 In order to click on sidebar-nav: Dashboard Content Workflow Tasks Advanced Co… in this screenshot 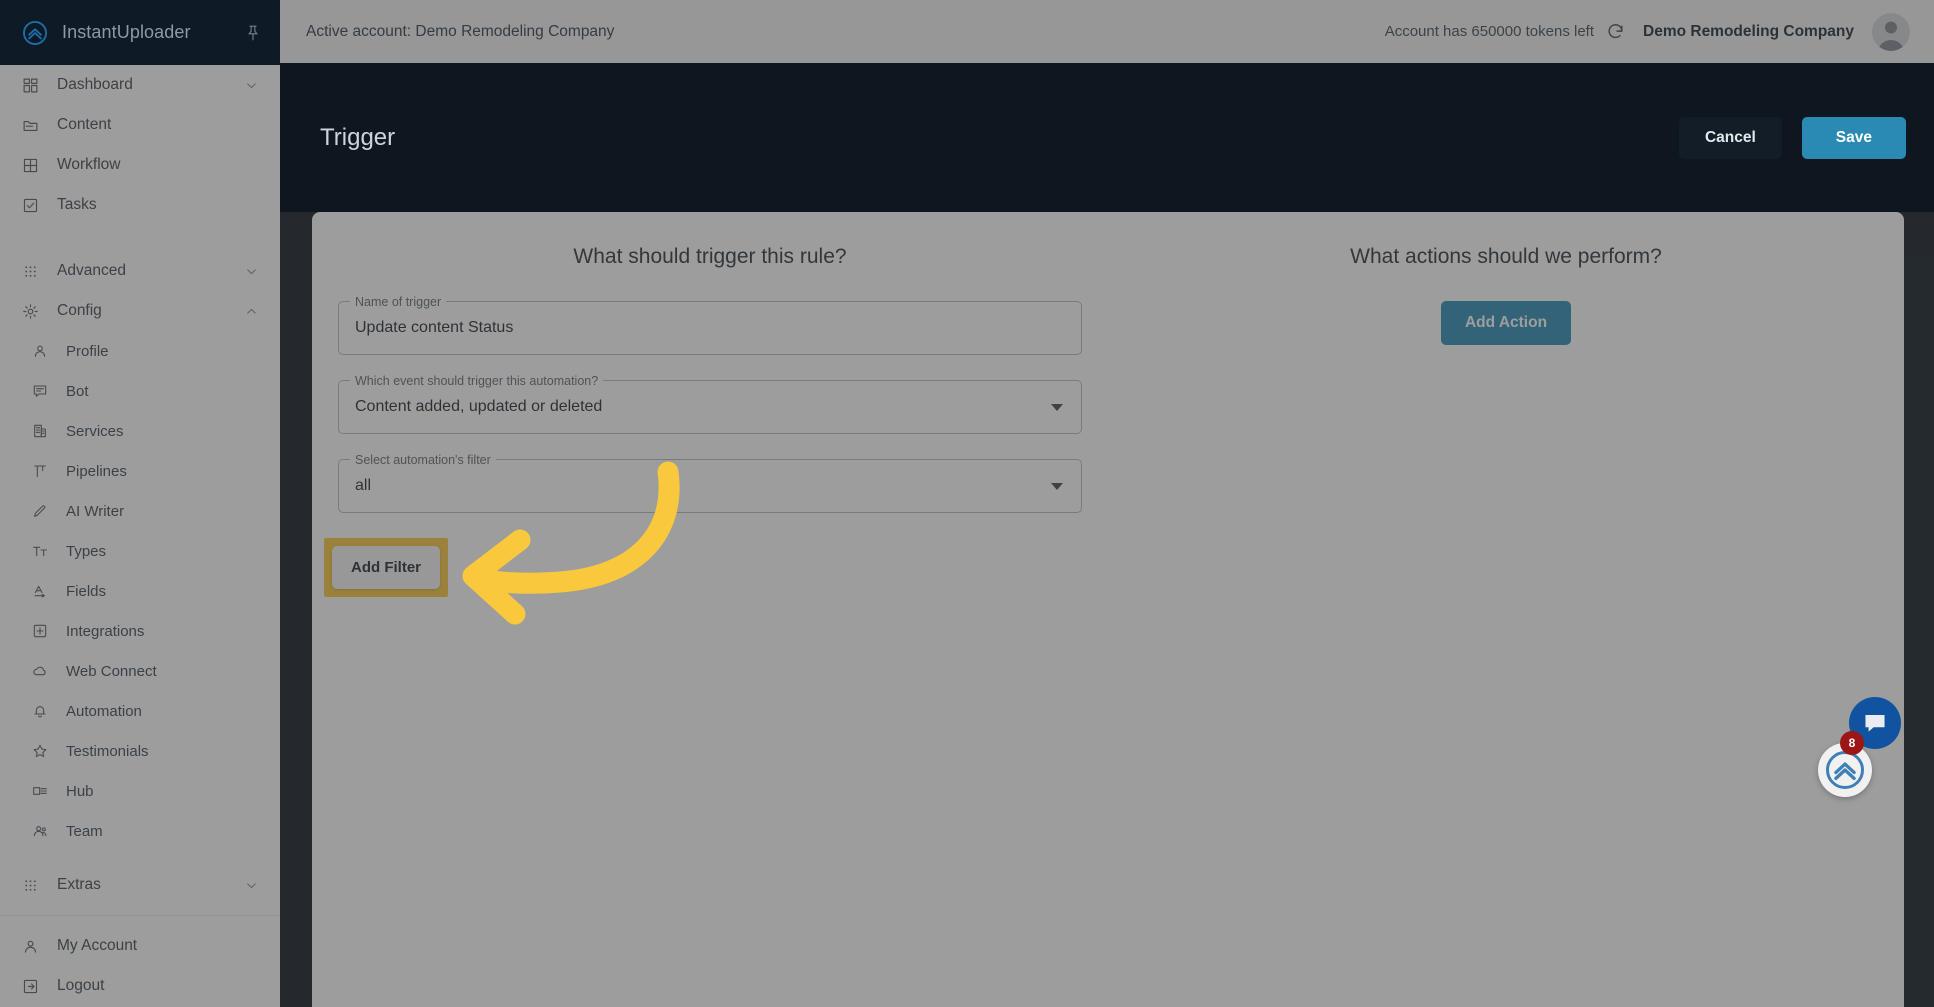, I will do `click(140, 536)`.